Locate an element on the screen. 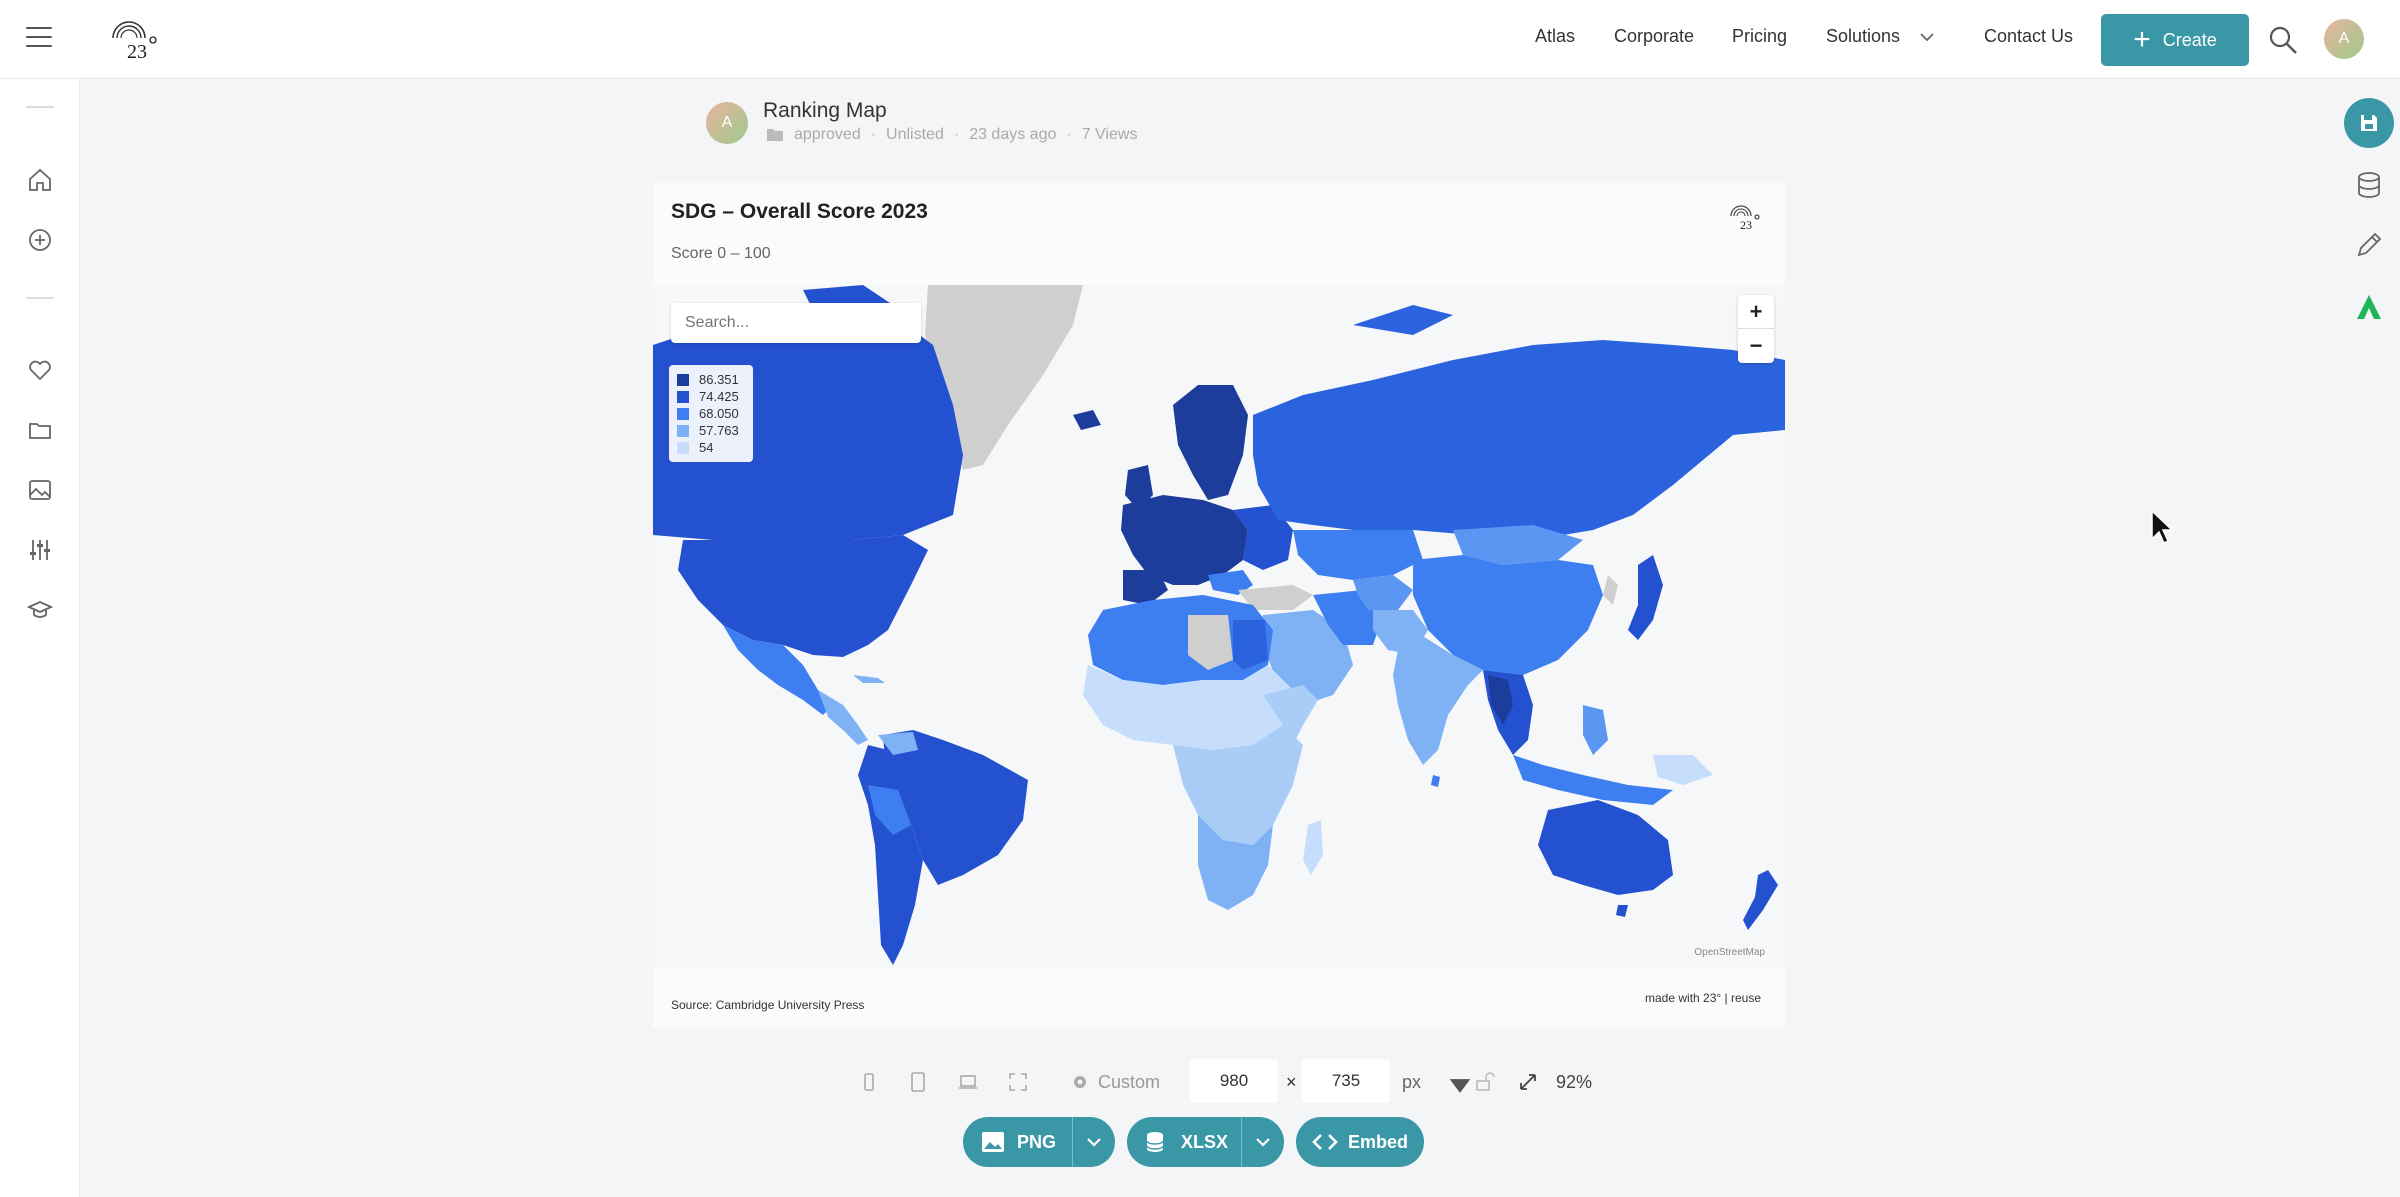 The height and width of the screenshot is (1197, 2400). map-title: SDG – Overall Score 2023 is located at coordinates (799, 211).